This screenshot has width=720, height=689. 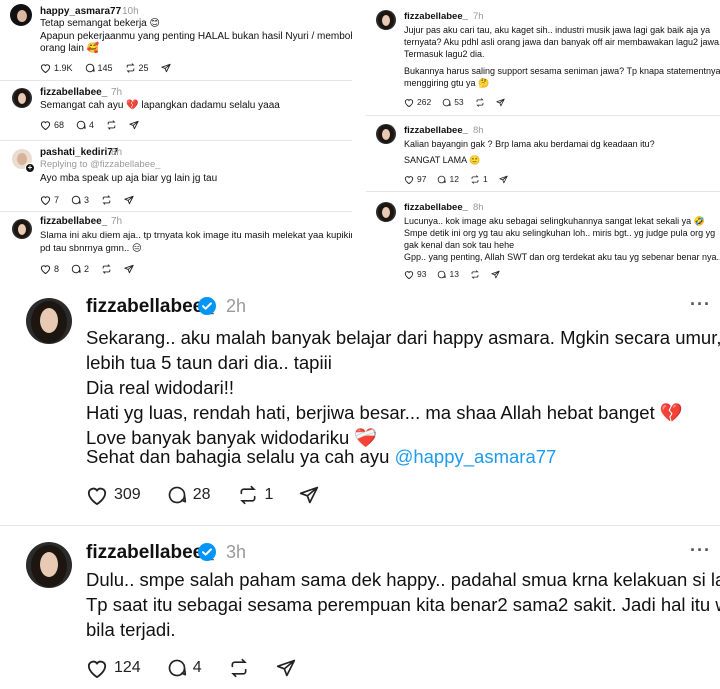 I want to click on repost-button: 25, so click(x=137, y=68).